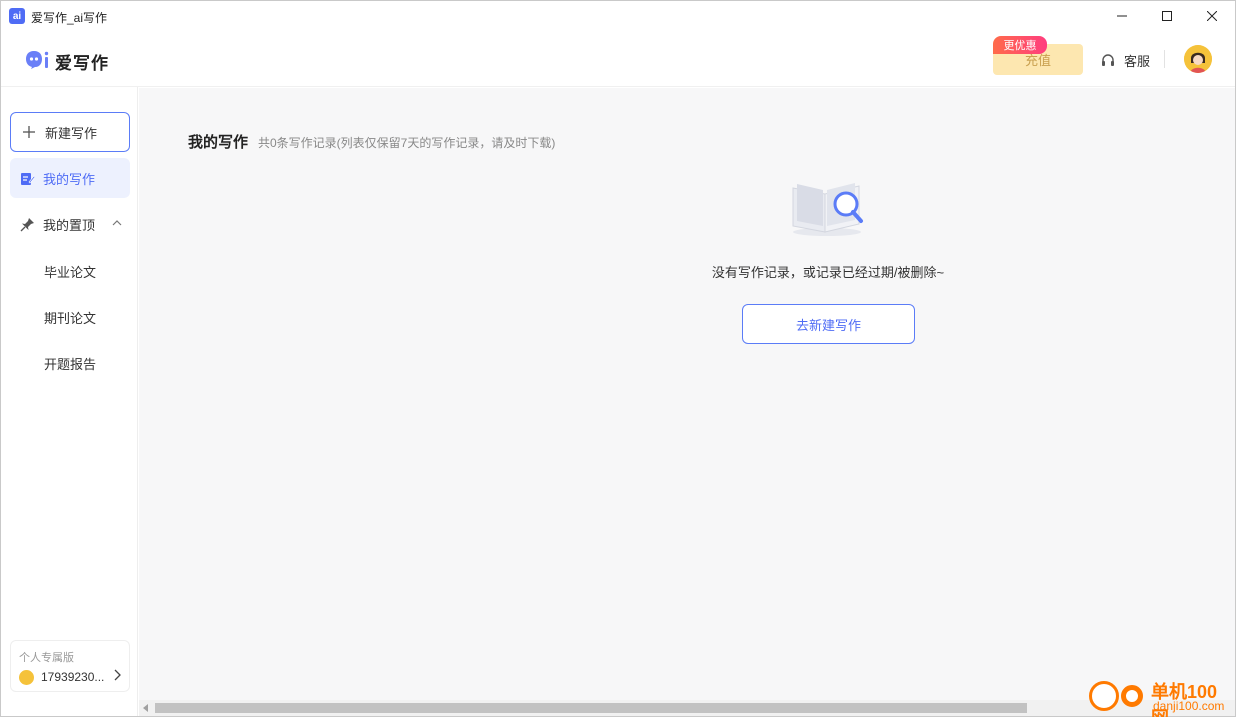  I want to click on headset-icon, so click(1108, 59).